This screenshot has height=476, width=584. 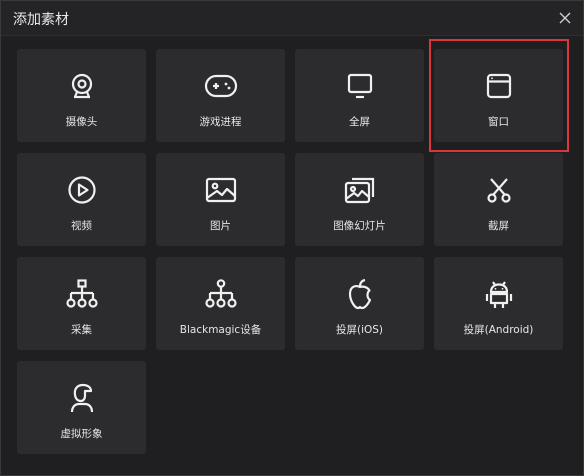 I want to click on tile-image: 图片, so click(x=220, y=199).